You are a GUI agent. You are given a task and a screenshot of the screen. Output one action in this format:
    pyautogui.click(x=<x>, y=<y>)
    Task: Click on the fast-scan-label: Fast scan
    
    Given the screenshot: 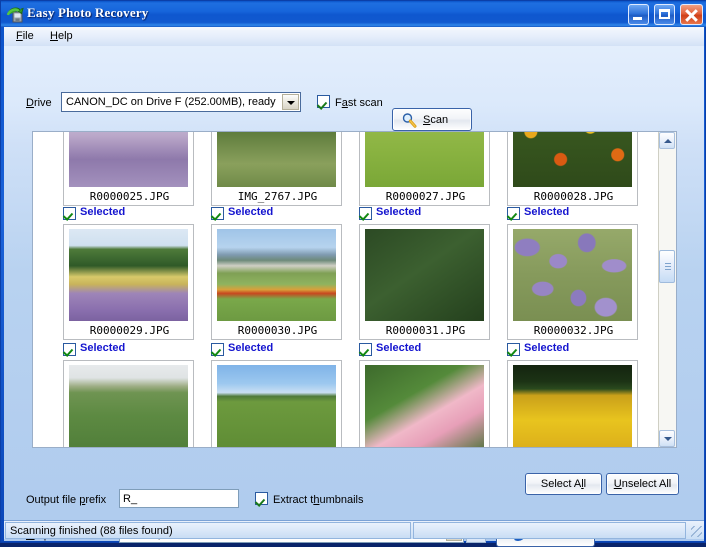 What is the action you would take?
    pyautogui.click(x=359, y=103)
    